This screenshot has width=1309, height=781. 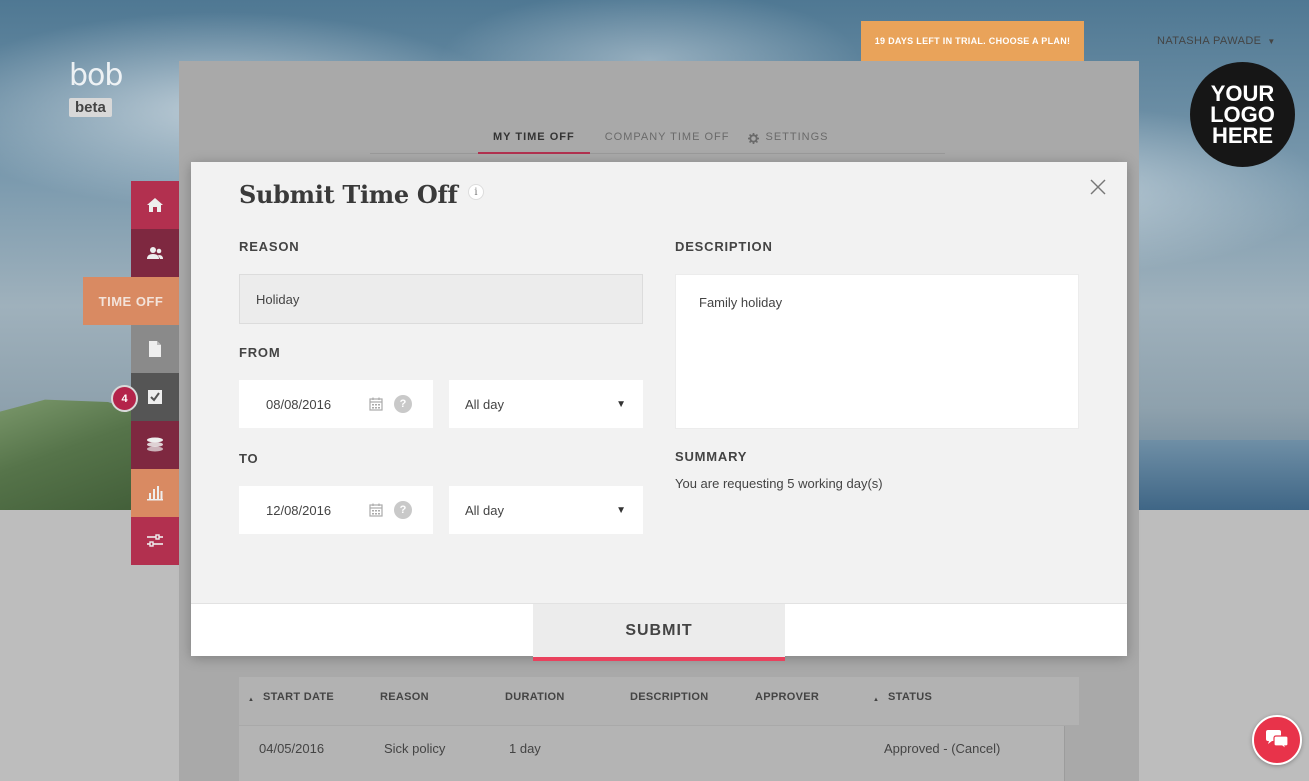 I want to click on gear-icon, so click(x=754, y=138).